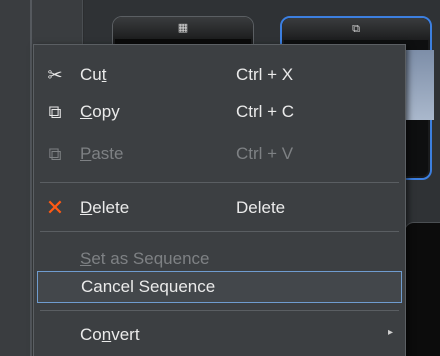 Image resolution: width=440 pixels, height=356 pixels. I want to click on menu-item-shortcut: Delete, so click(261, 207).